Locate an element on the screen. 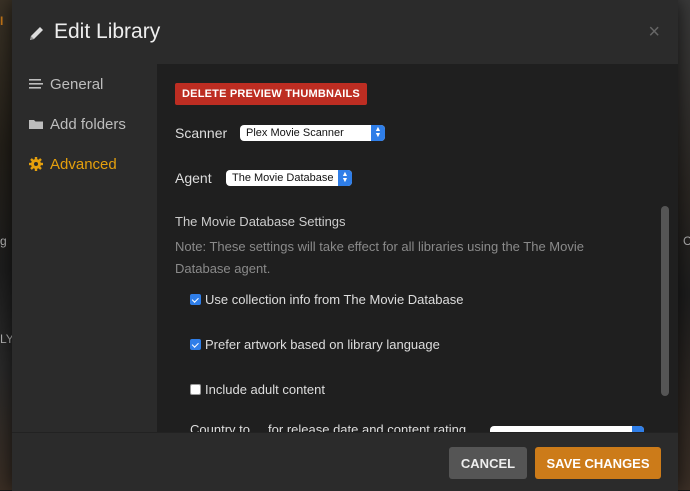 Image resolution: width=690 pixels, height=491 pixels. option-label: Include adult content is located at coordinates (265, 389).